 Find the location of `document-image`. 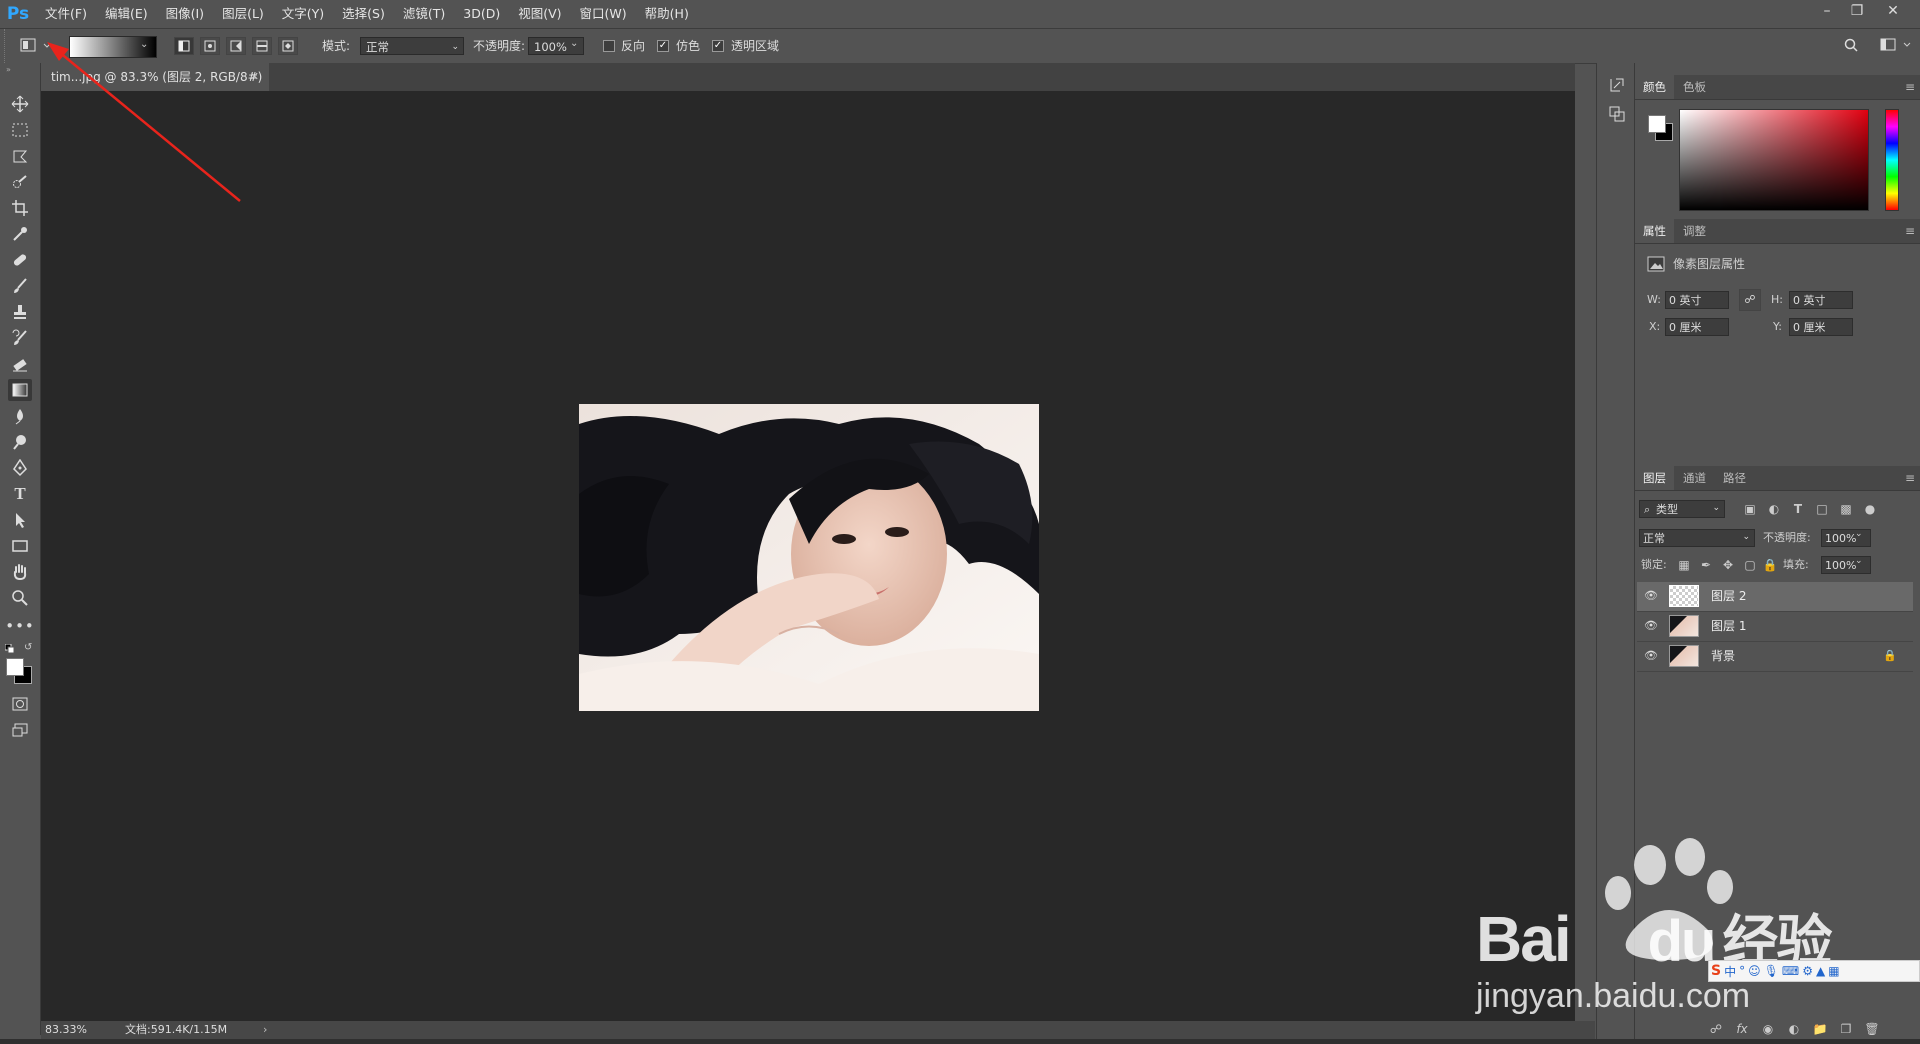

document-image is located at coordinates (809, 557).